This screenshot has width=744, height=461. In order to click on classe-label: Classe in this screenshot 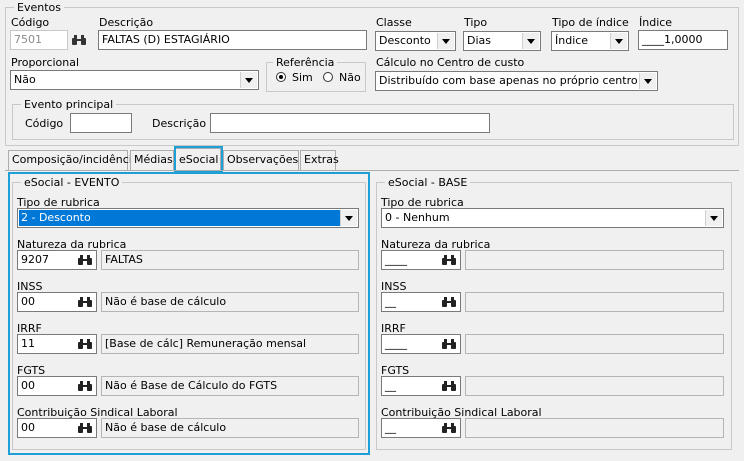, I will do `click(394, 22)`.